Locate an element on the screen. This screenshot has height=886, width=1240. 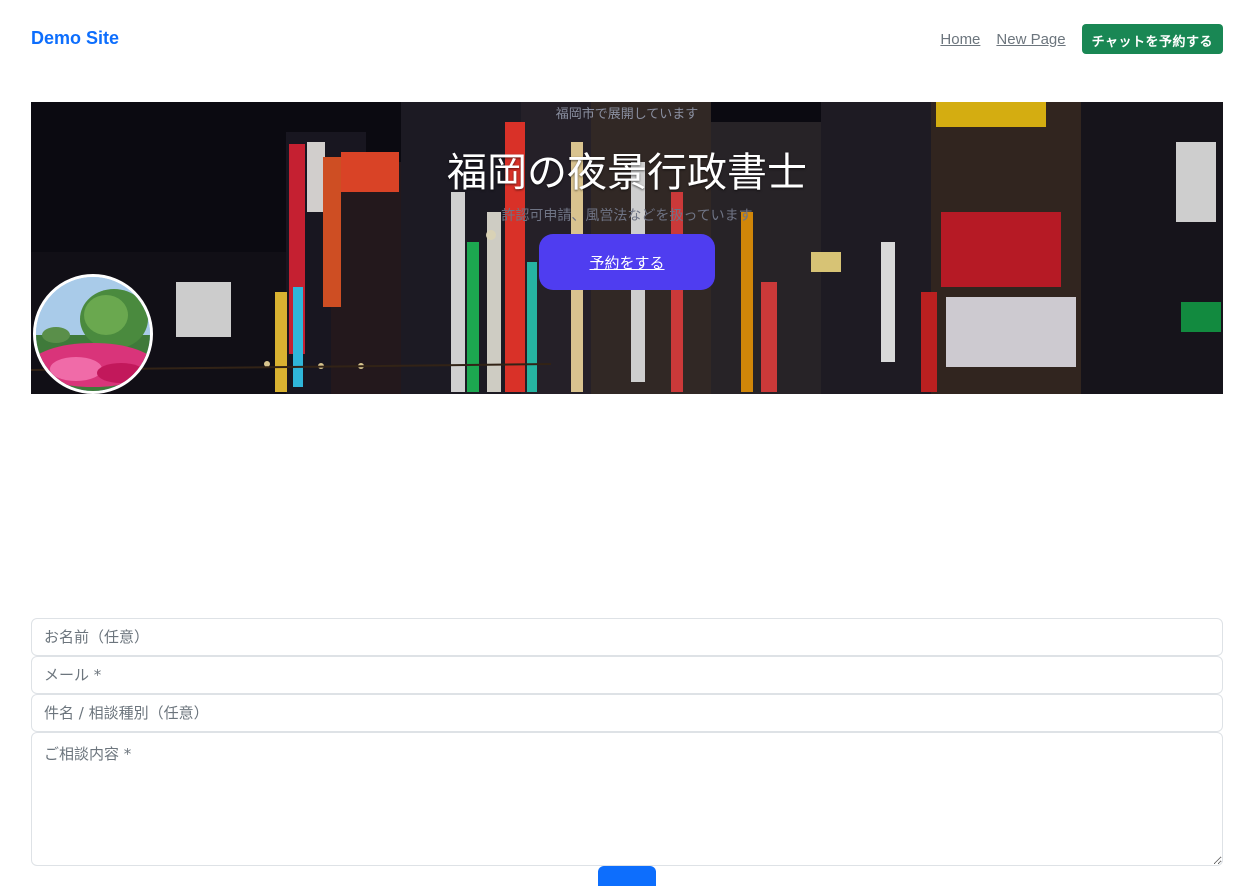
submit-button is located at coordinates (627, 876).